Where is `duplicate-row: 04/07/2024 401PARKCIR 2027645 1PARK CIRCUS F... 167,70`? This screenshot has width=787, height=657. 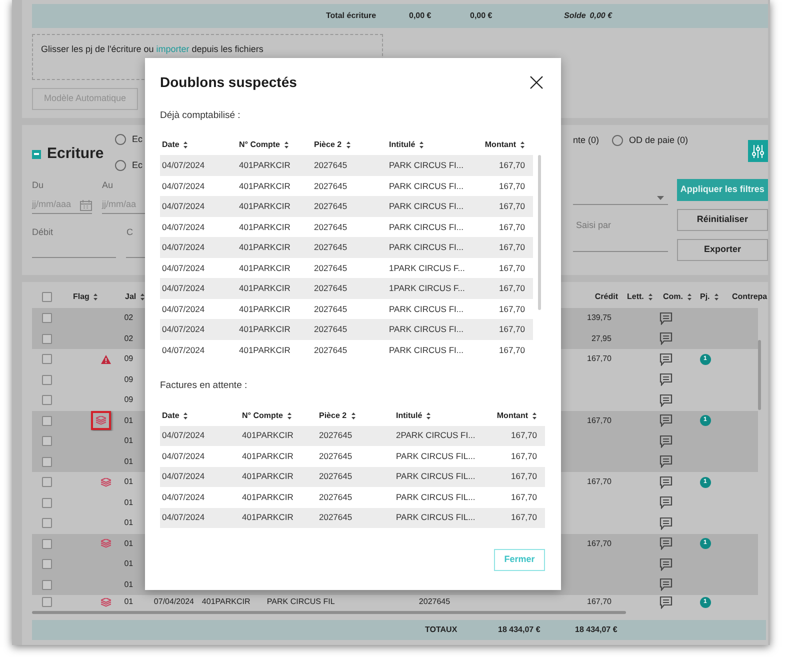 duplicate-row: 04/07/2024 401PARKCIR 2027645 1PARK CIRCUS F... 167,70 is located at coordinates (346, 288).